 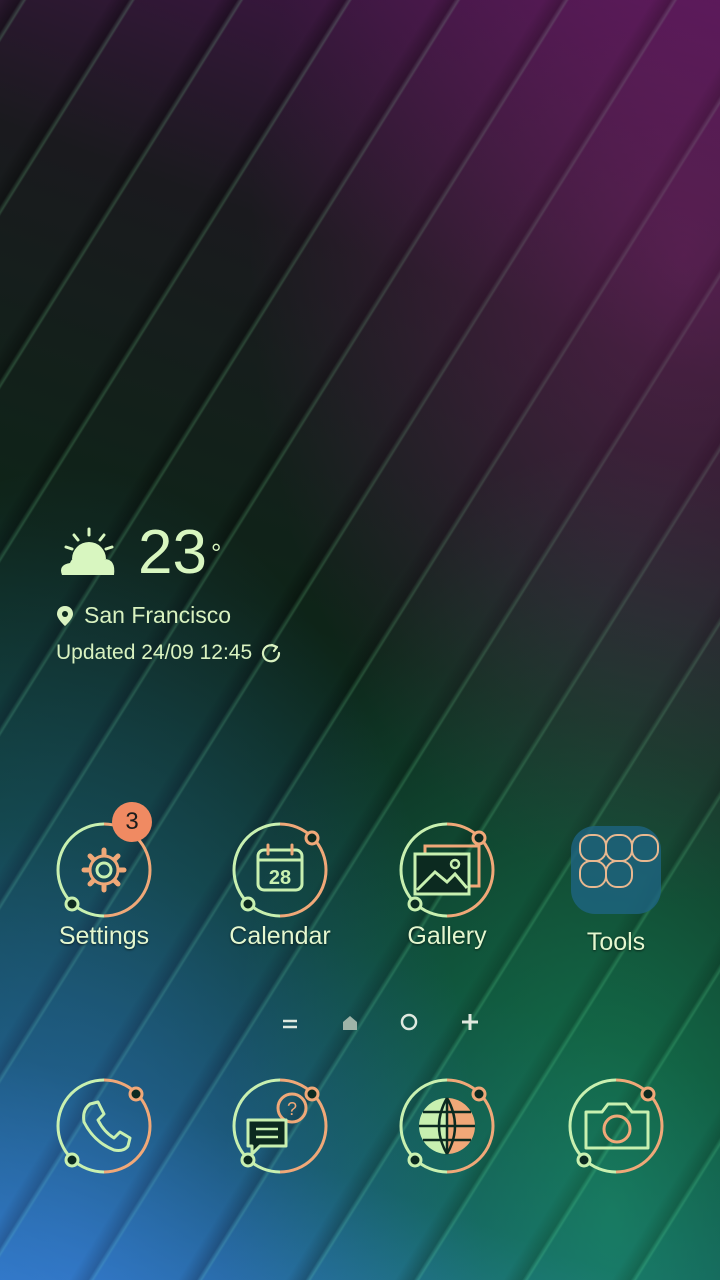 I want to click on app-label: Tools, so click(x=616, y=942).